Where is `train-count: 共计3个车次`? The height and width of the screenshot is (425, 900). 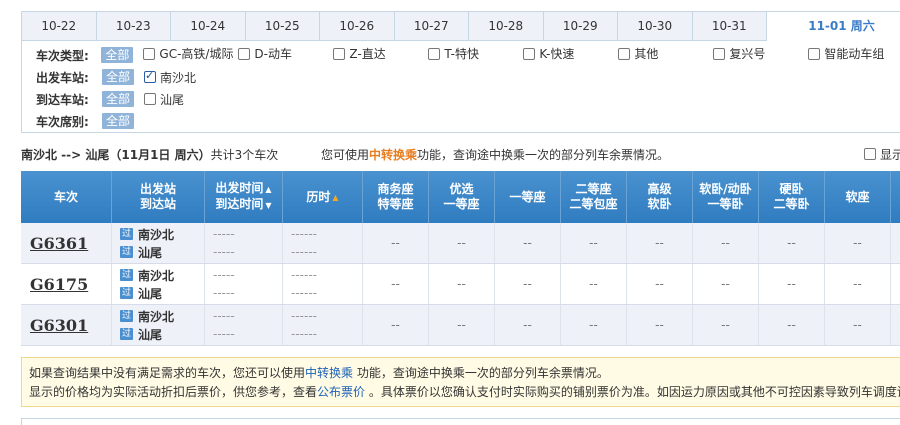
train-count: 共计3个车次 is located at coordinates (244, 154).